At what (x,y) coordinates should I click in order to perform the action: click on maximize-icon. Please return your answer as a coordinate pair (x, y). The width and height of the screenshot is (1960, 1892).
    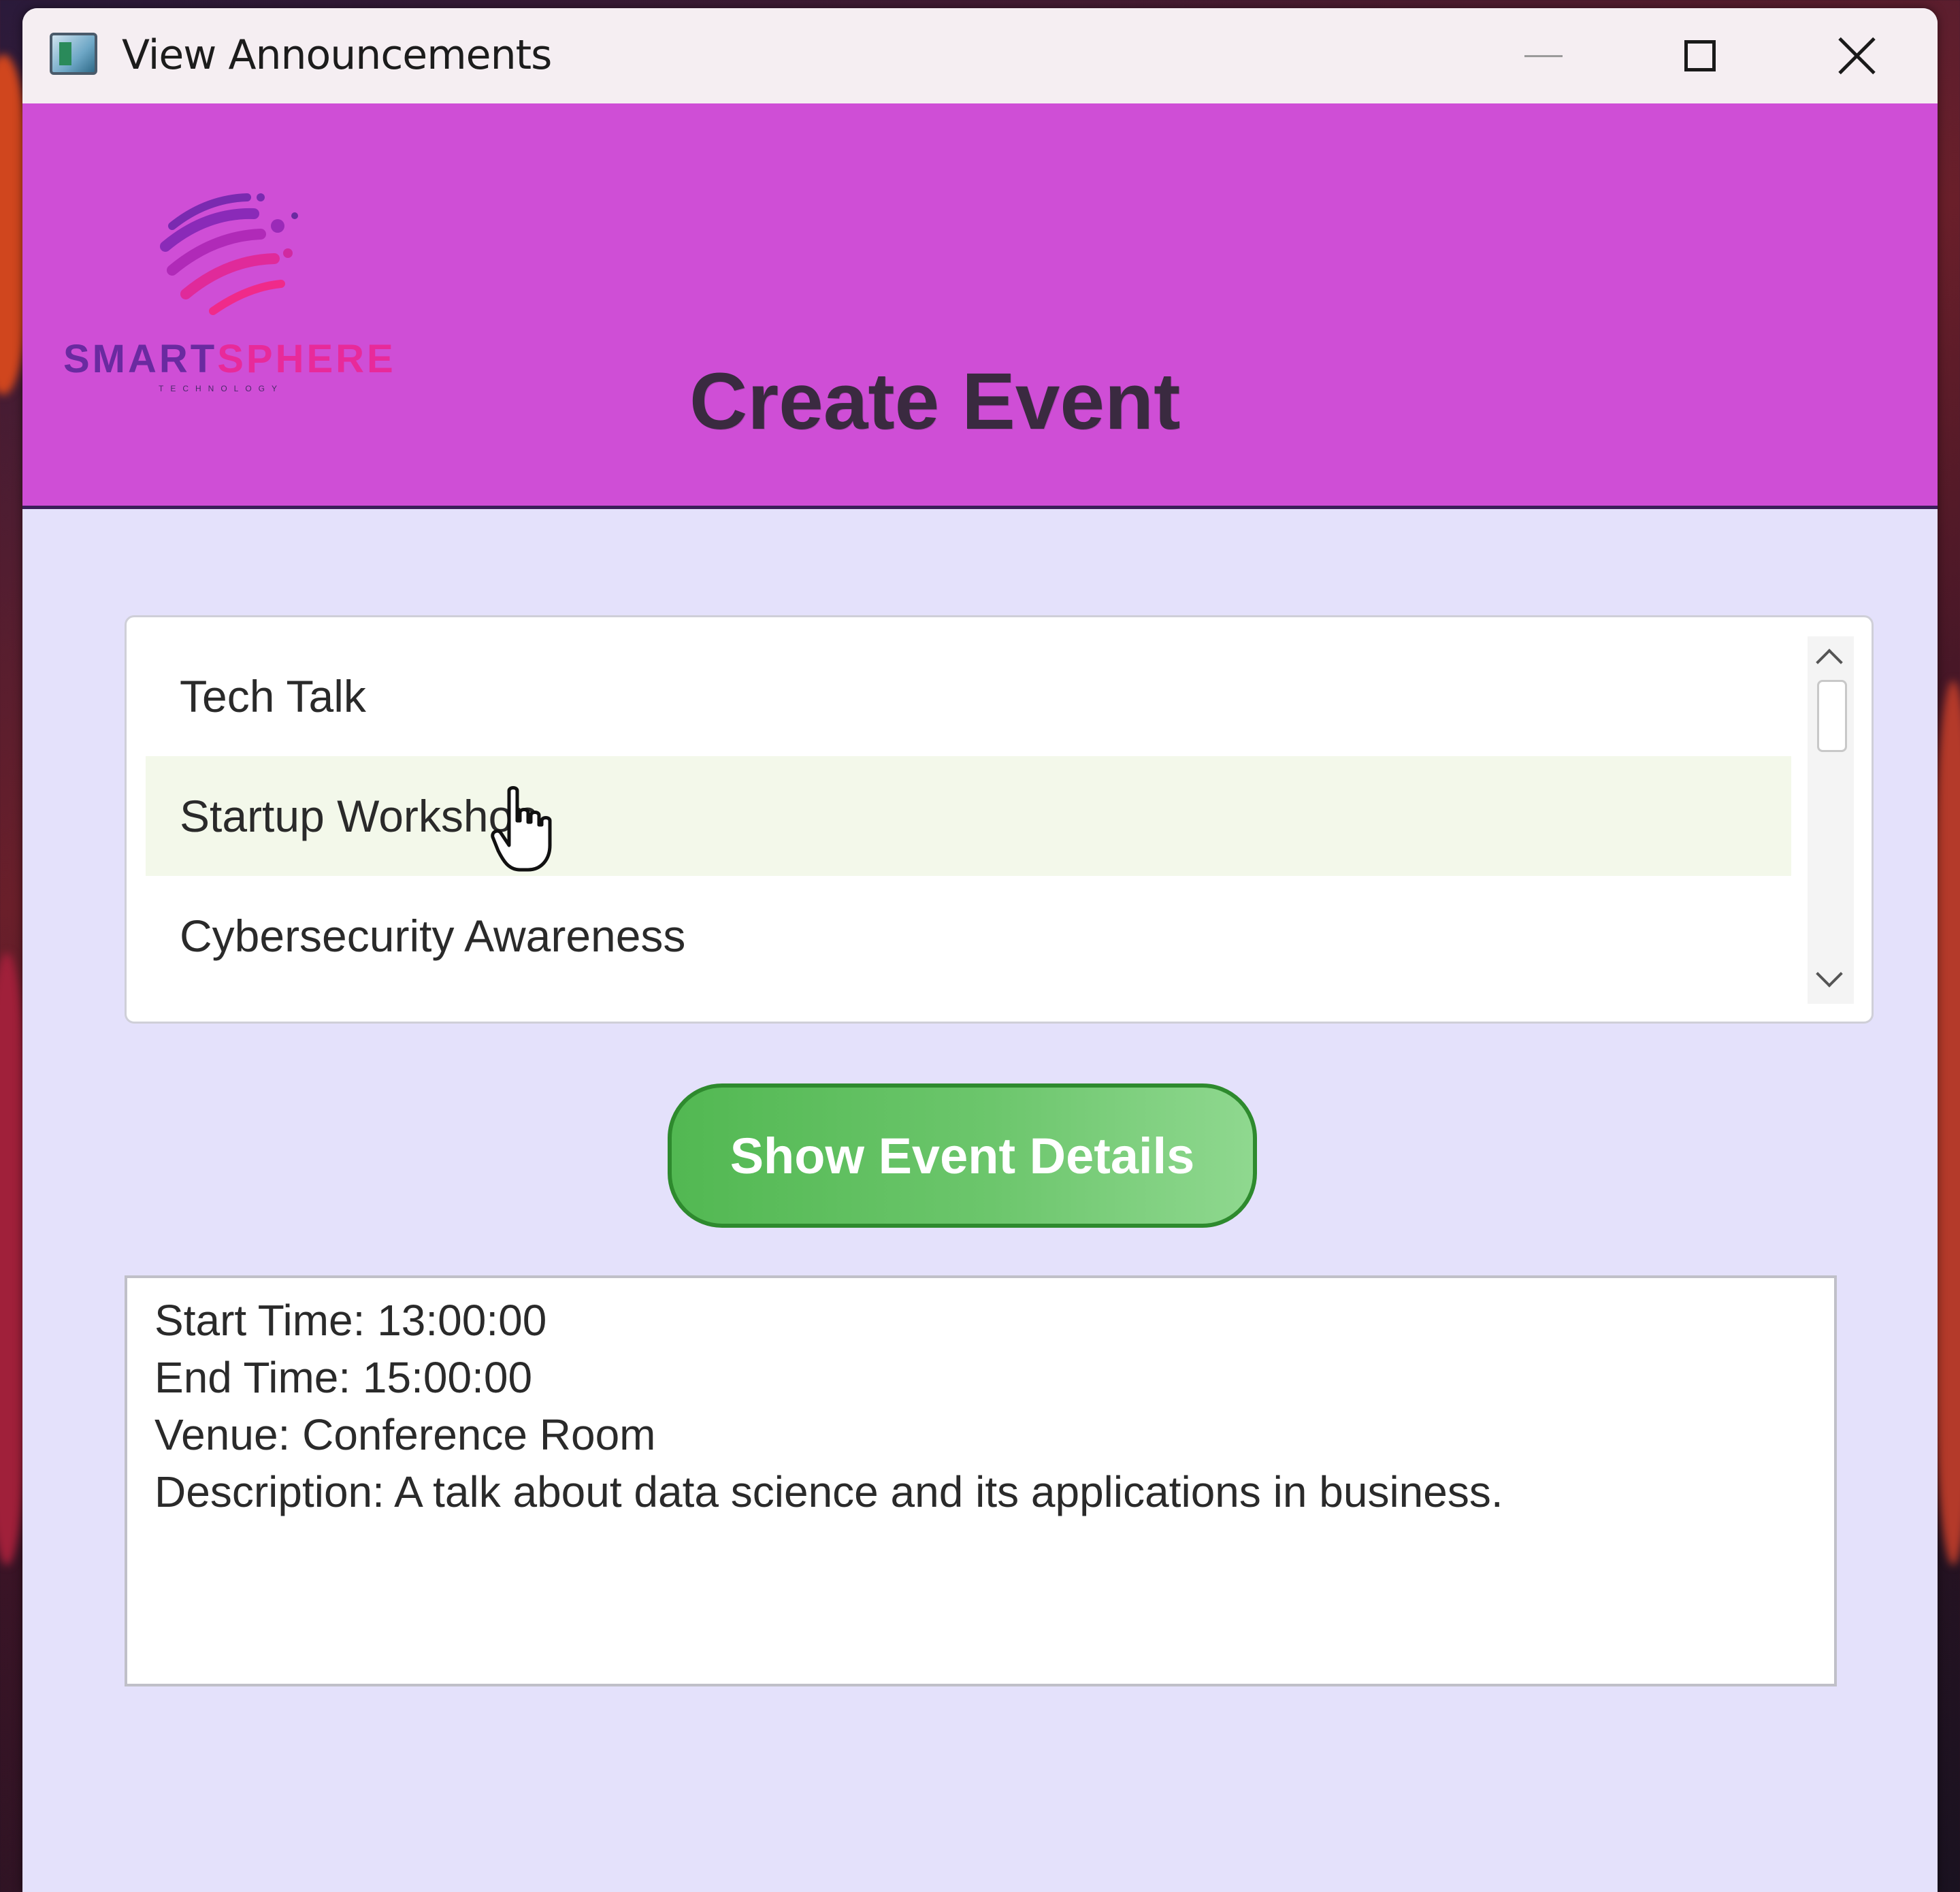
    Looking at the image, I should click on (1700, 55).